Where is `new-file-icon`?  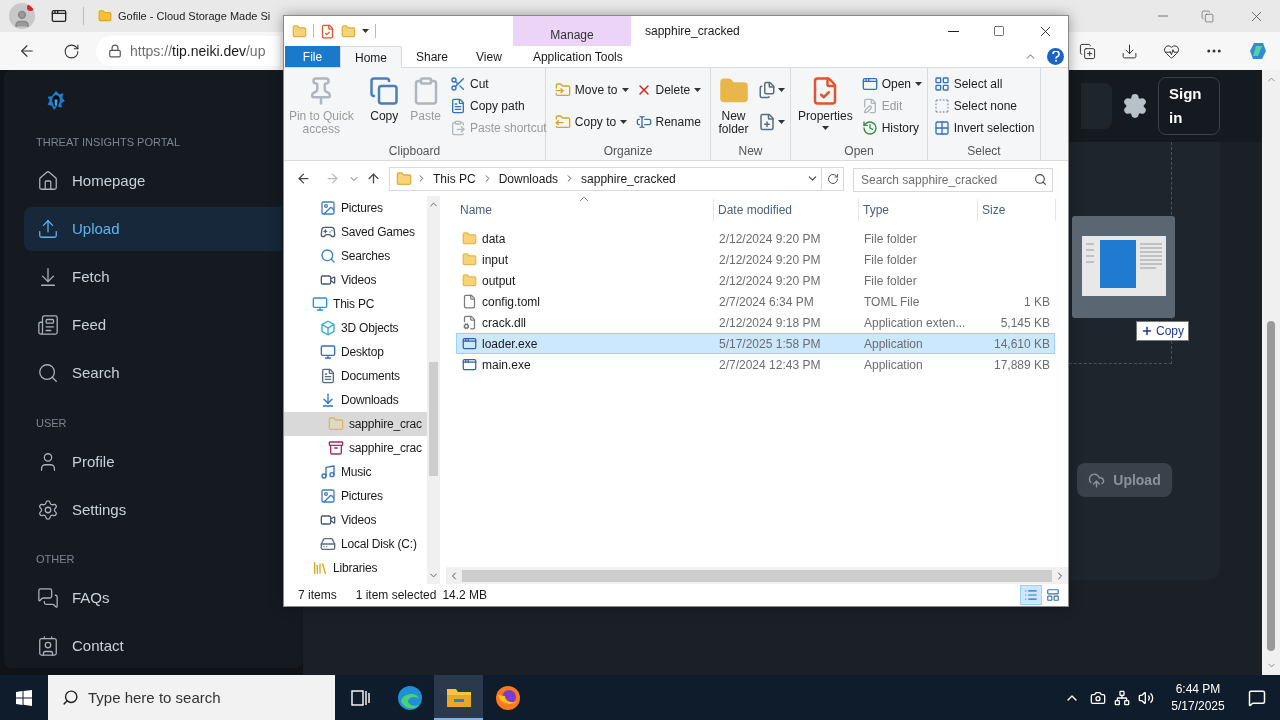 new-file-icon is located at coordinates (766, 122).